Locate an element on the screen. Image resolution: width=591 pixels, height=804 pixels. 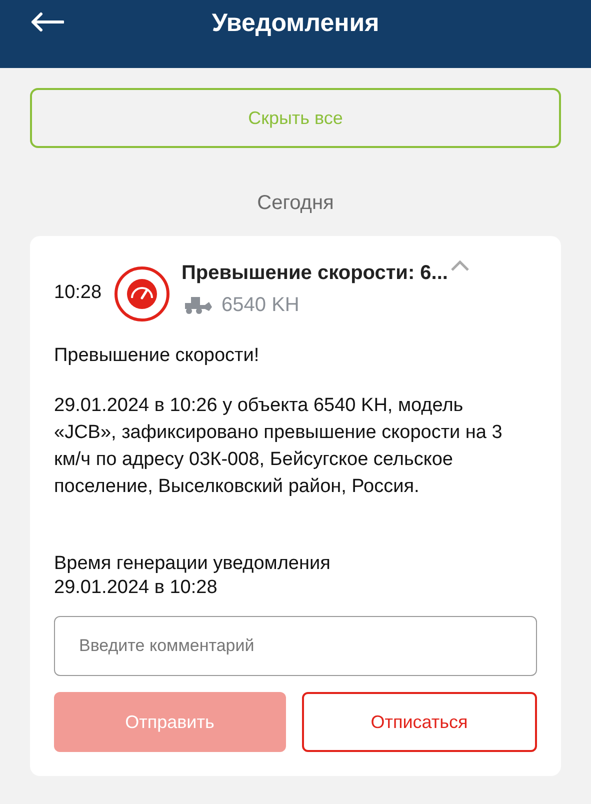
generated-label: Время генерации уведомления is located at coordinates (193, 564).